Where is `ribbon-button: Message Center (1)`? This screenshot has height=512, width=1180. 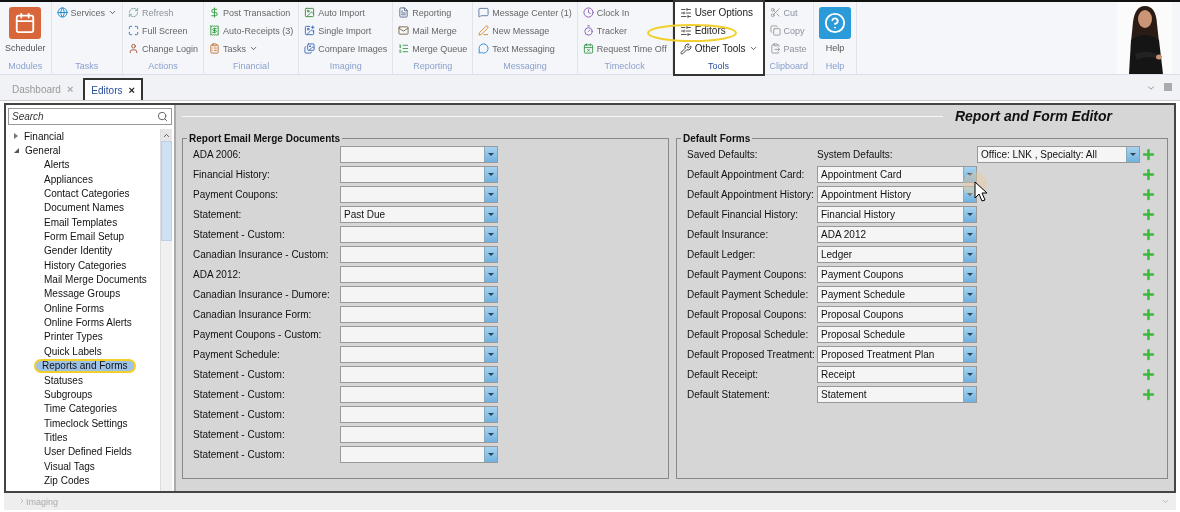 ribbon-button: Message Center (1) is located at coordinates (525, 12).